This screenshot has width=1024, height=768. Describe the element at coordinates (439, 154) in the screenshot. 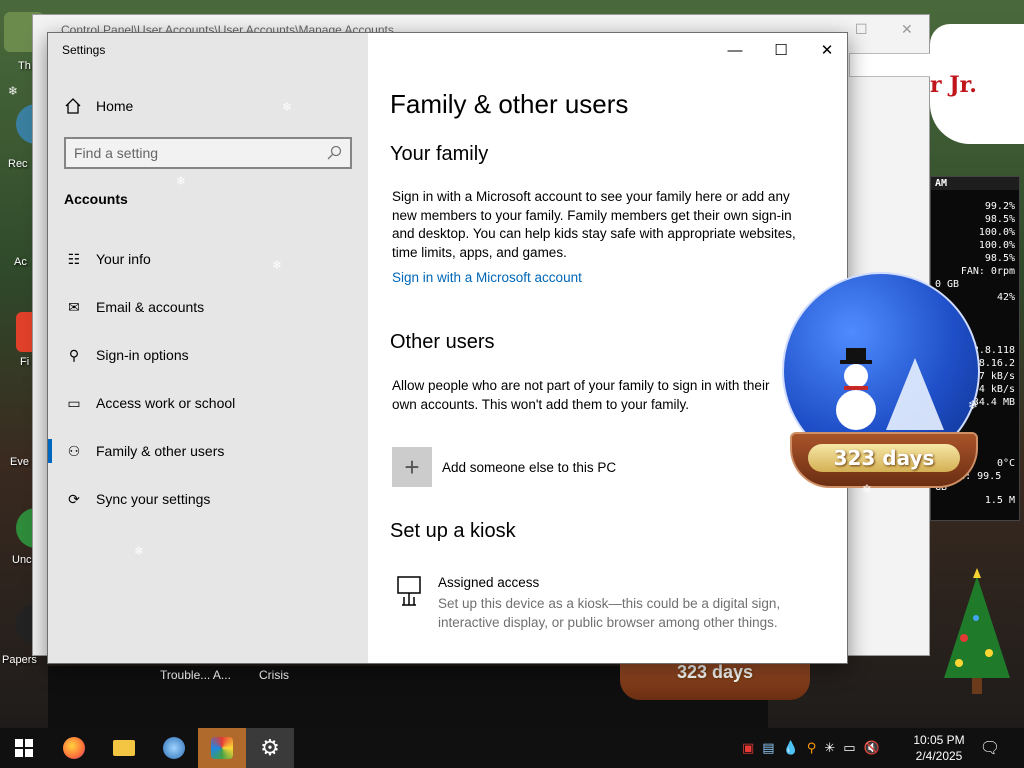

I see `your-family-heading: Your family` at that location.